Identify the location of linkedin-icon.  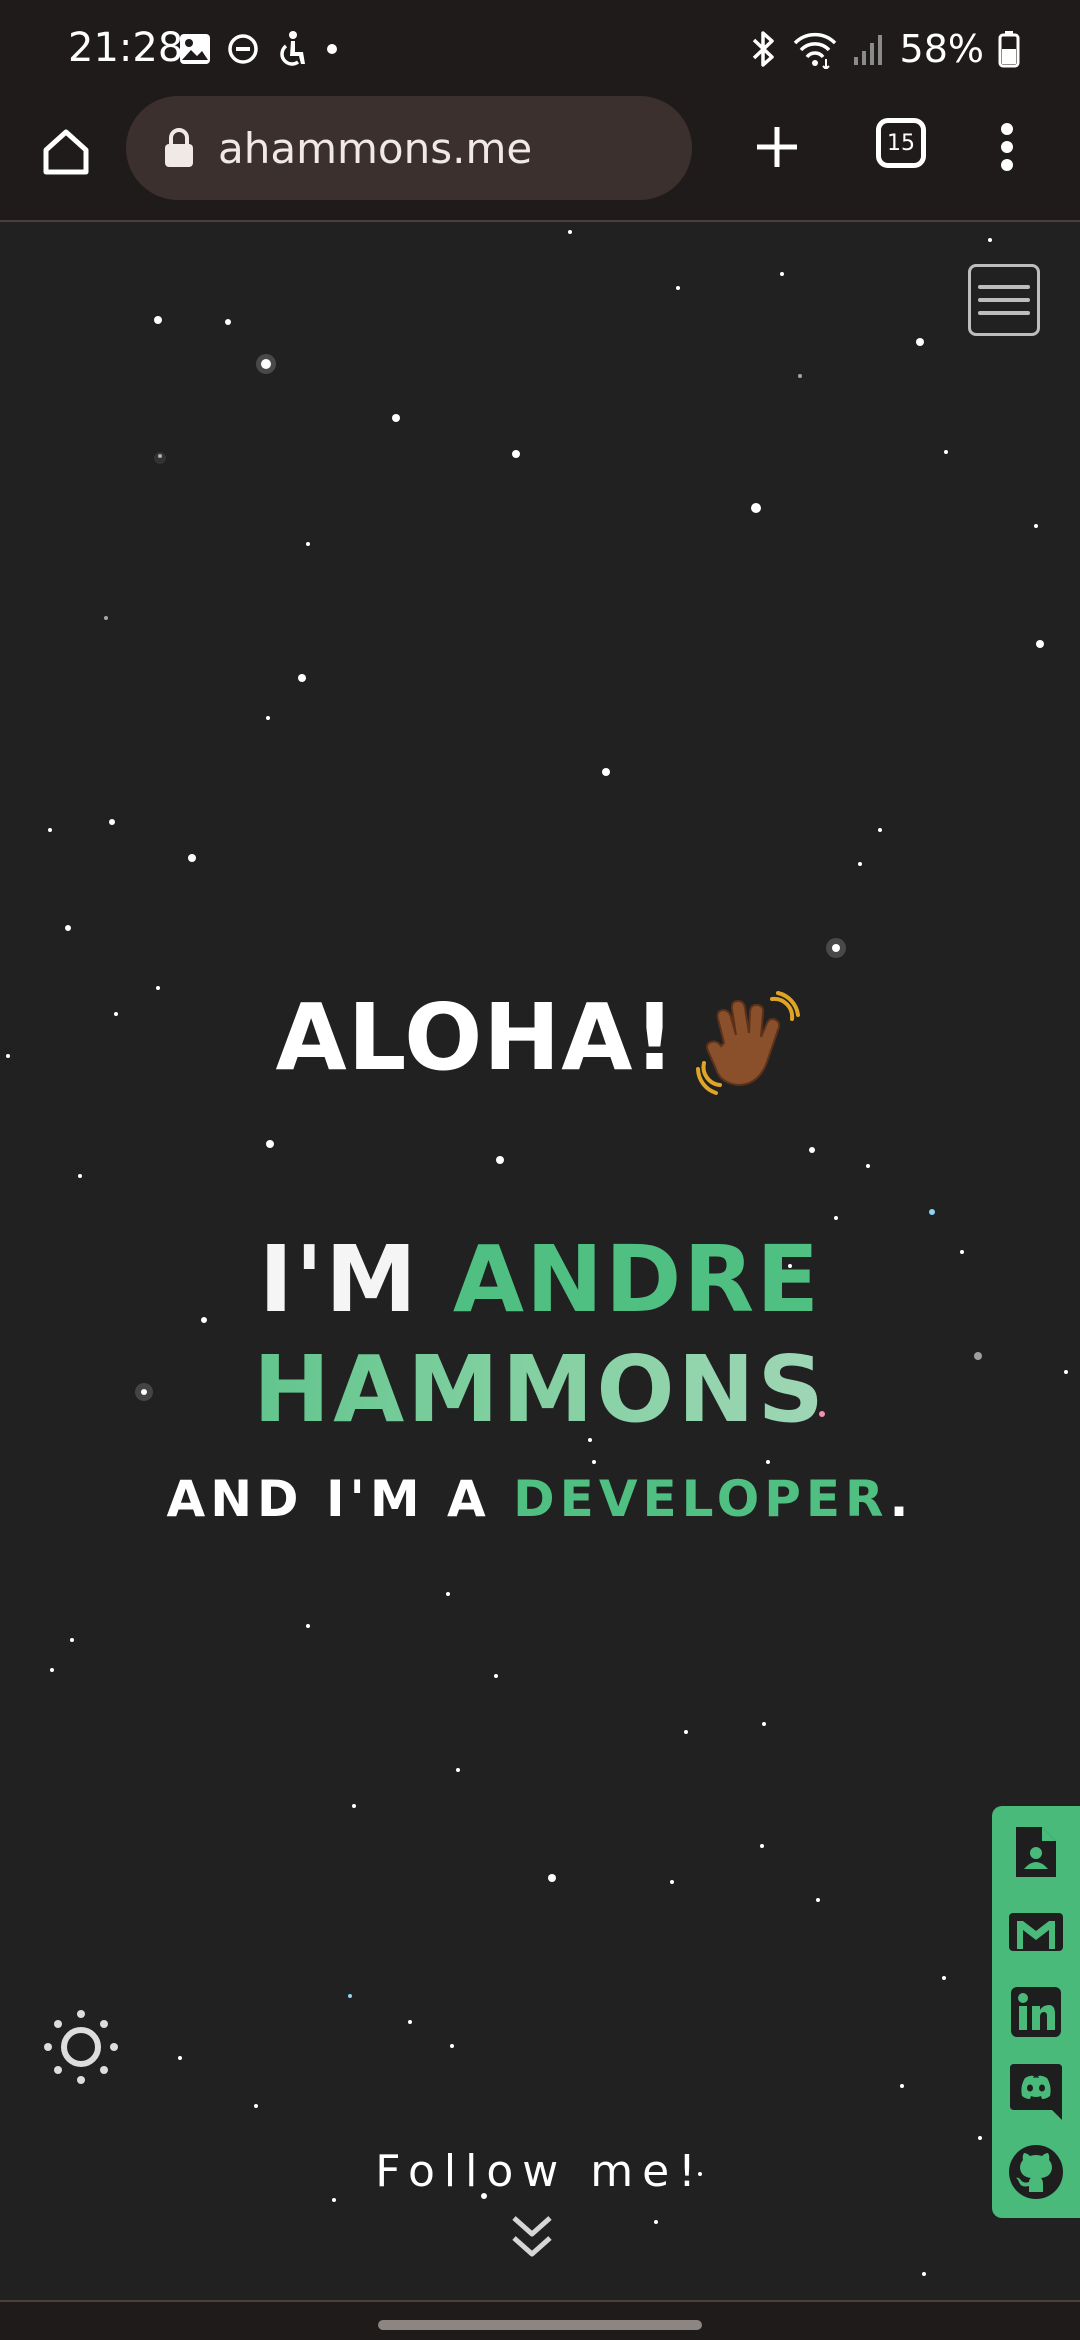
(1036, 2012).